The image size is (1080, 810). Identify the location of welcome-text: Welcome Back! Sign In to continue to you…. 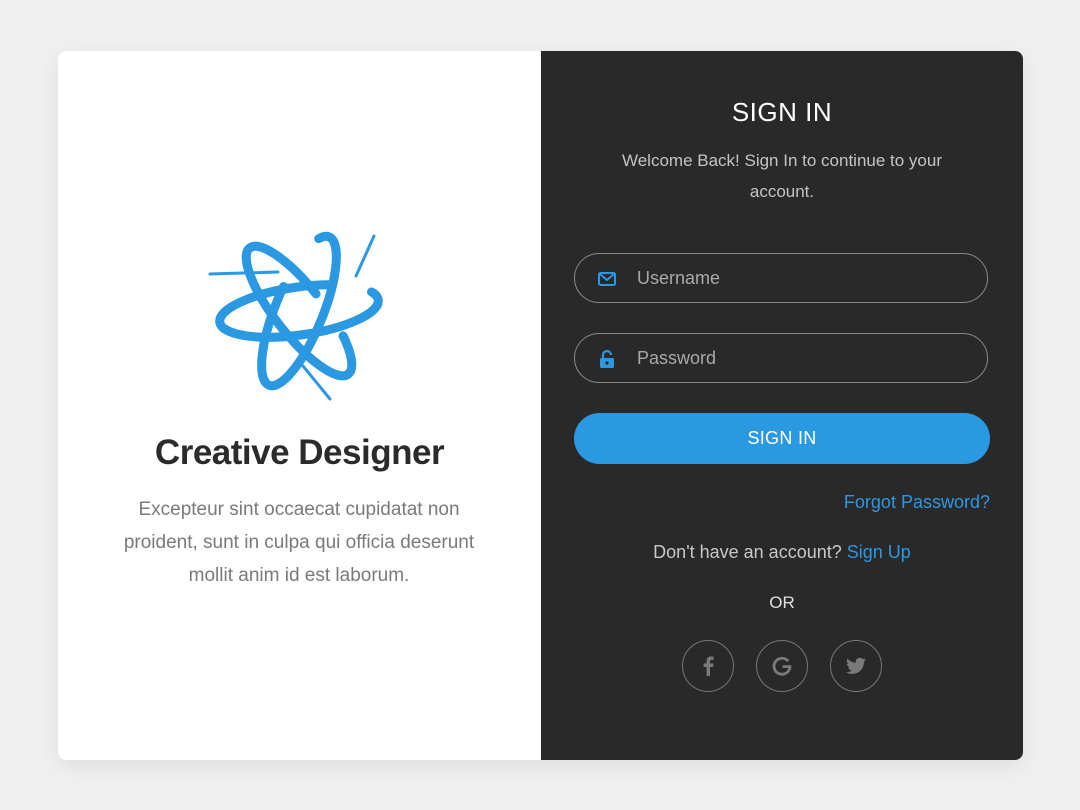
(782, 176).